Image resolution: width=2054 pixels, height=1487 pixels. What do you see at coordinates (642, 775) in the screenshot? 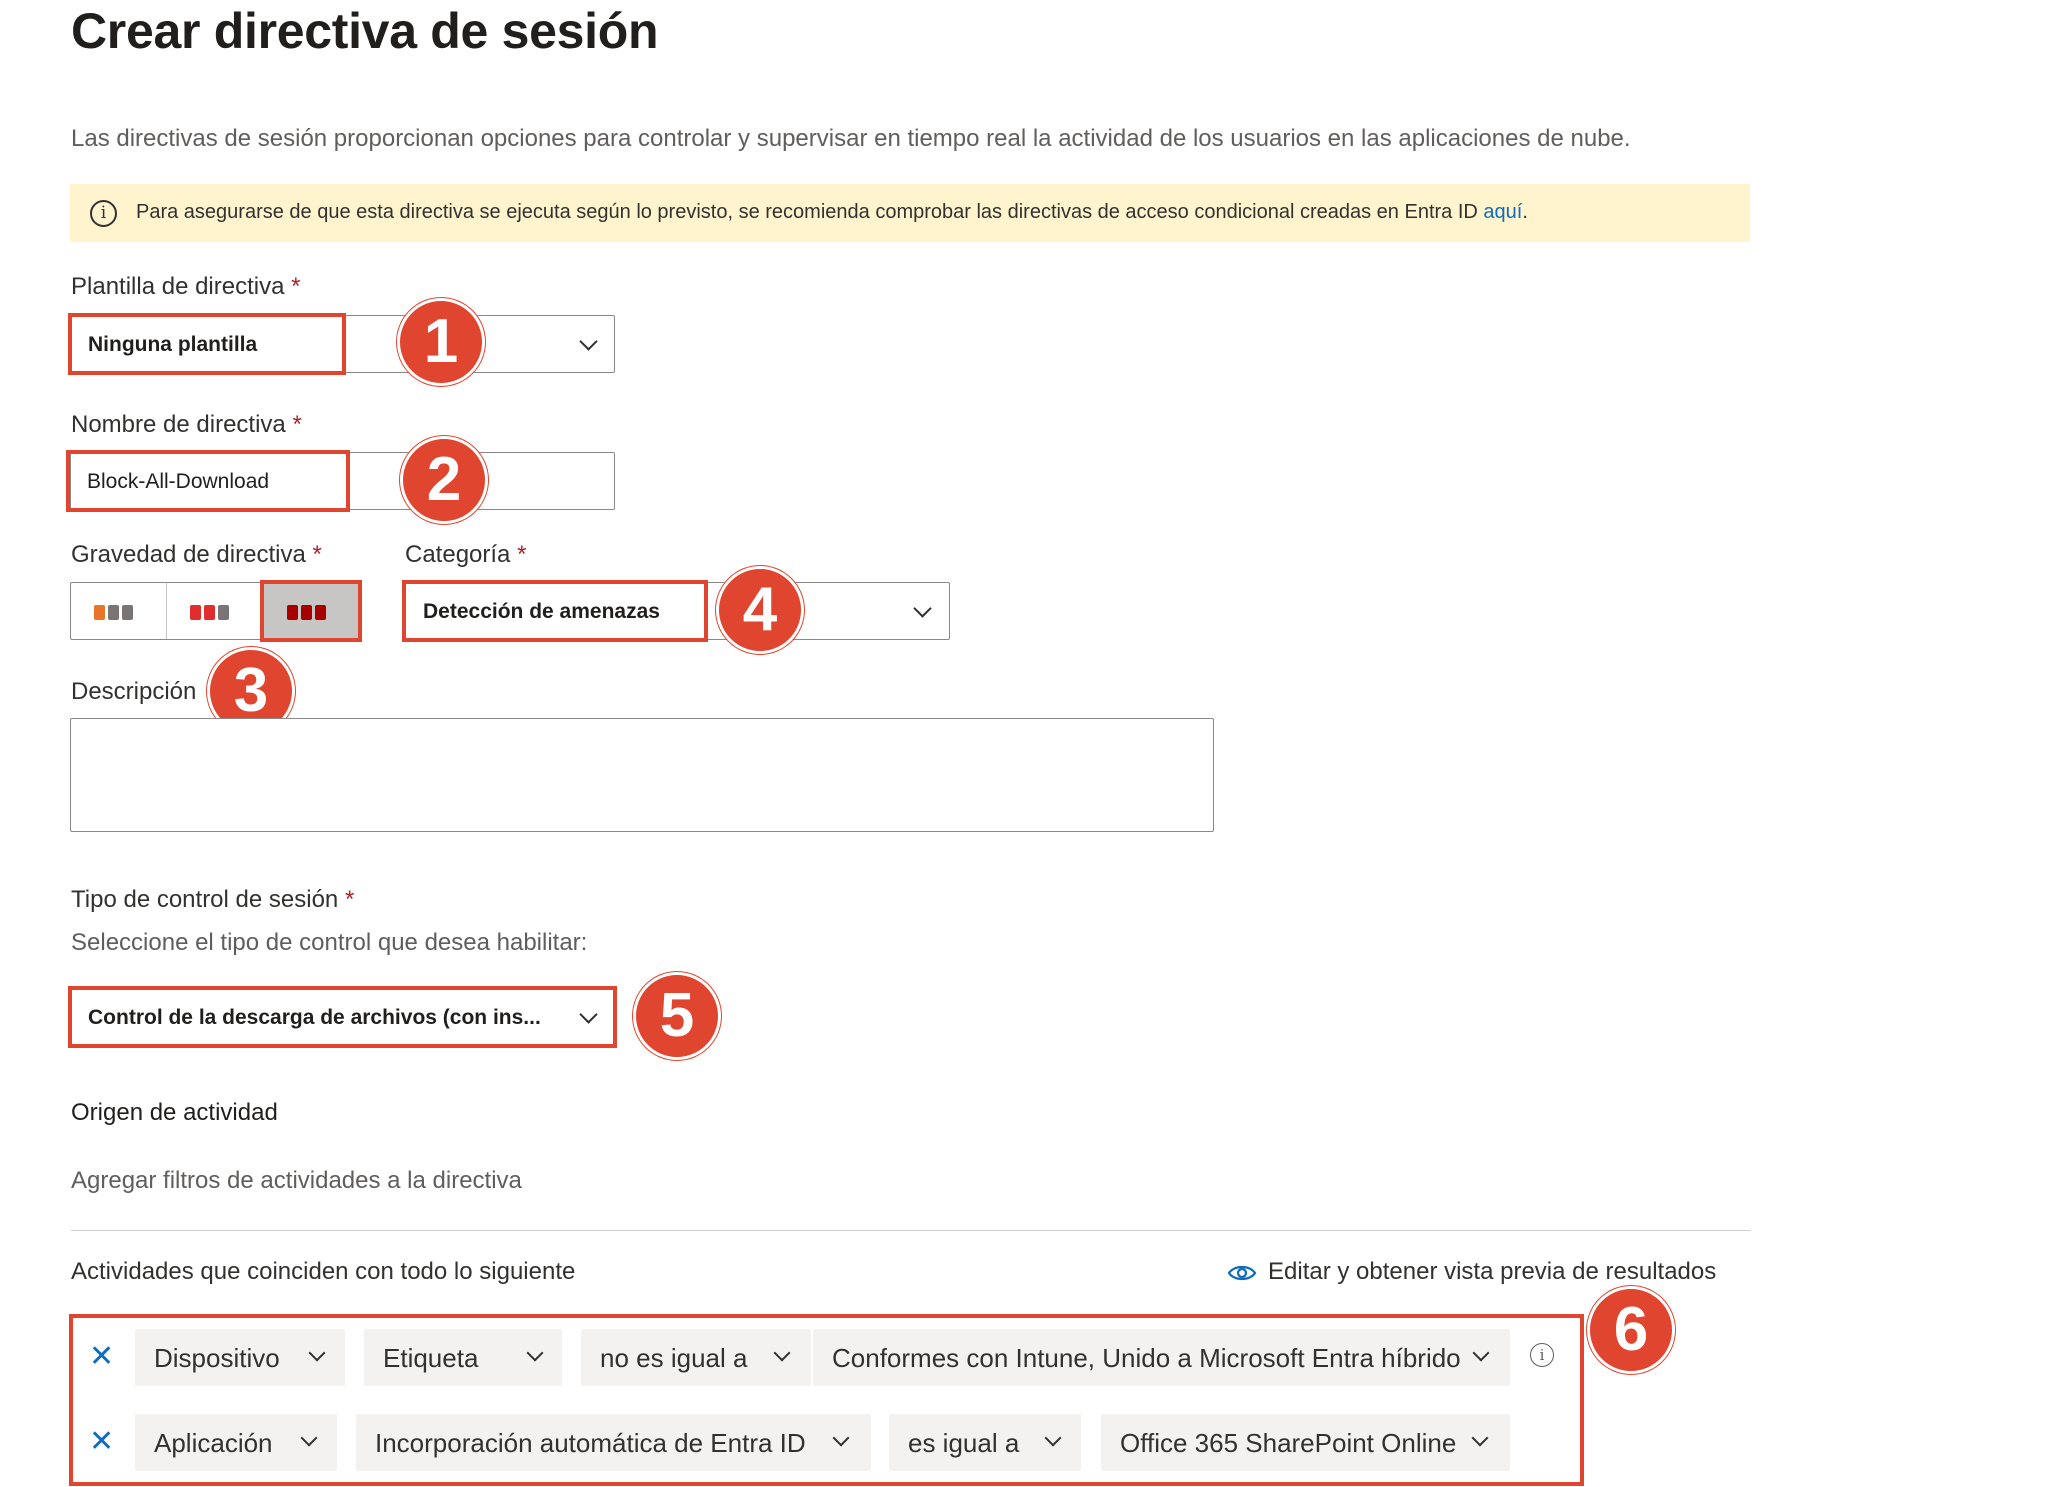
I see `description-textarea` at bounding box center [642, 775].